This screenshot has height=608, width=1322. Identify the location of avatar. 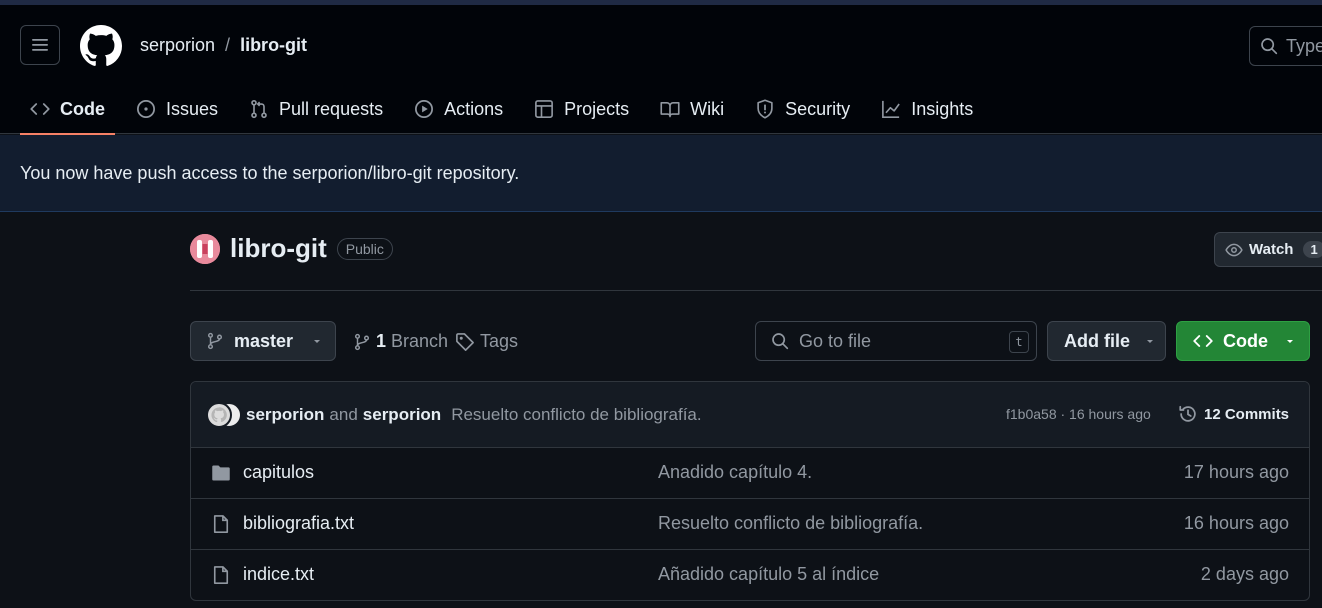
(219, 414).